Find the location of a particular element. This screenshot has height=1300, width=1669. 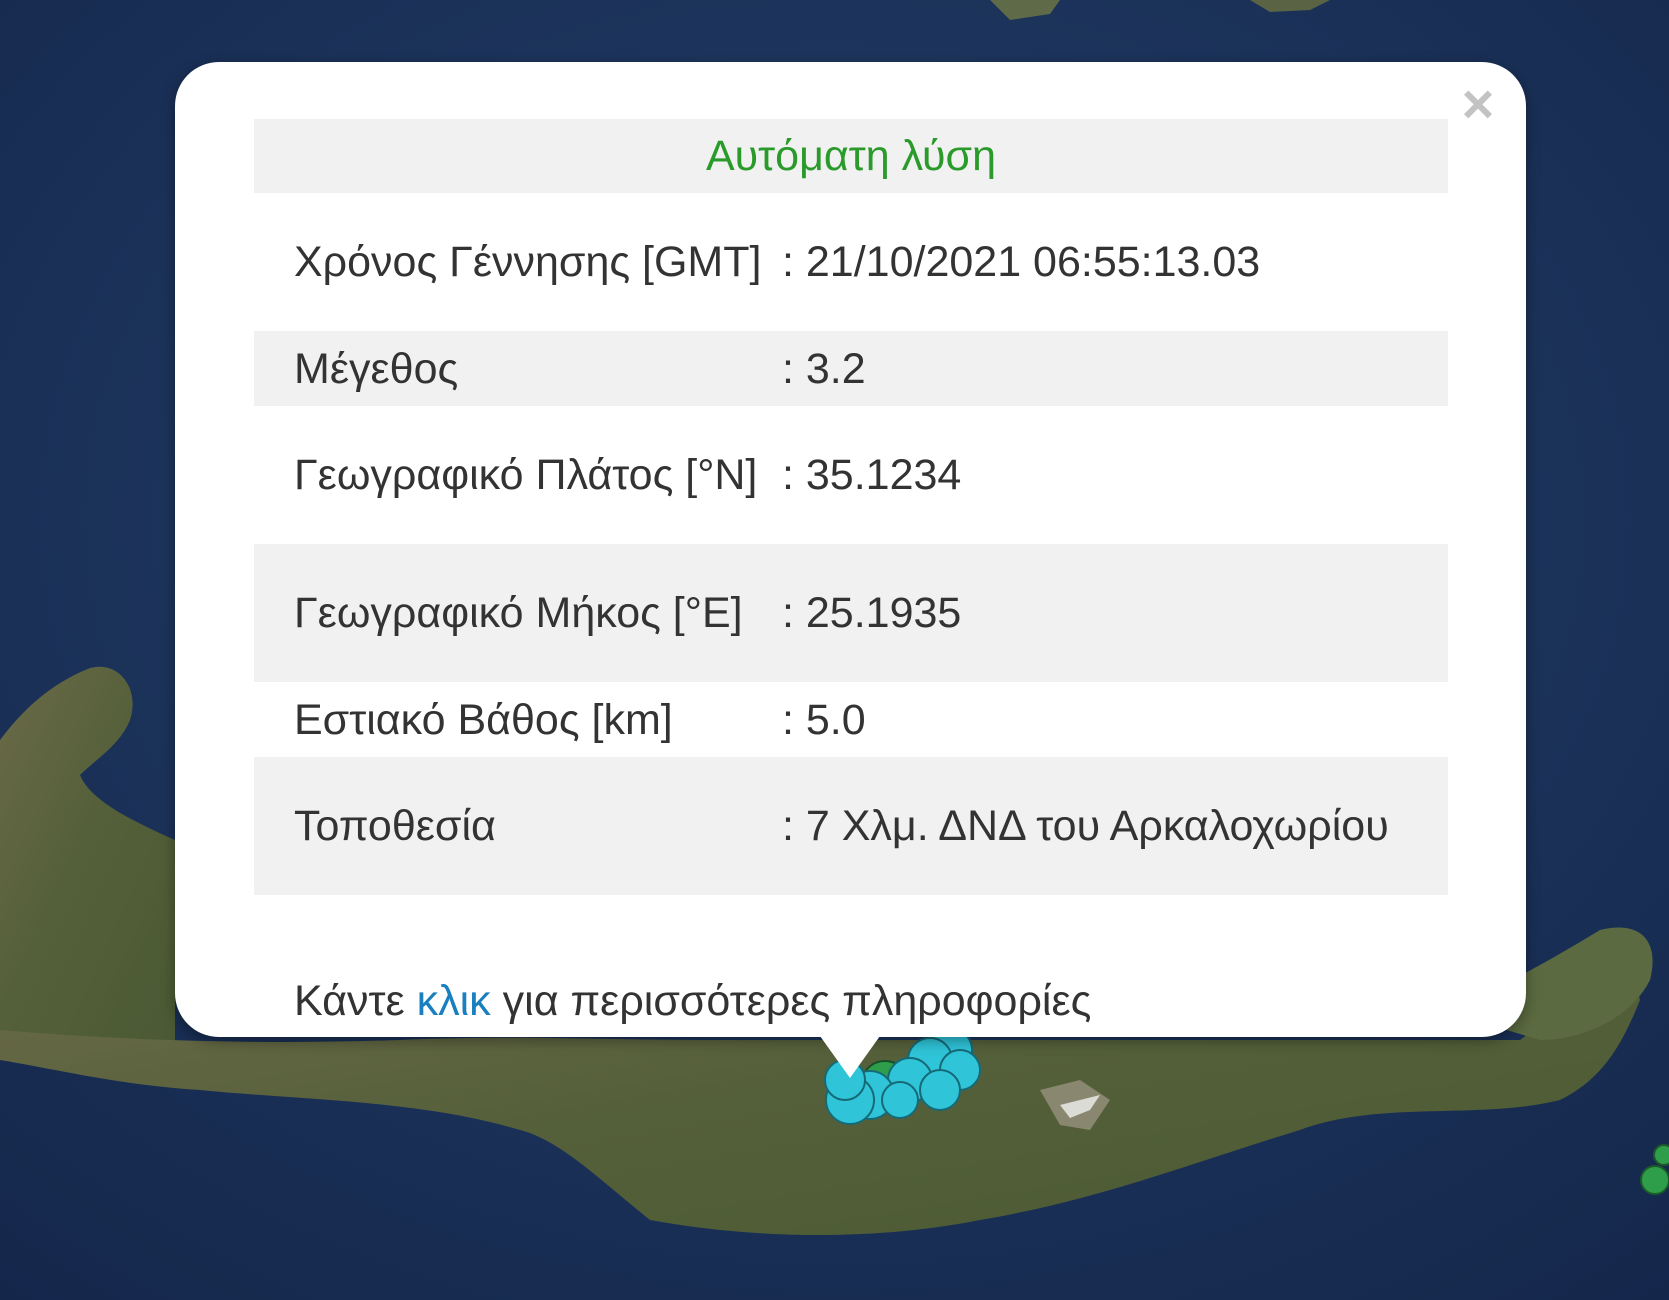

table-row-magnitude: Μέγεθος : 3.2 is located at coordinates (851, 368).